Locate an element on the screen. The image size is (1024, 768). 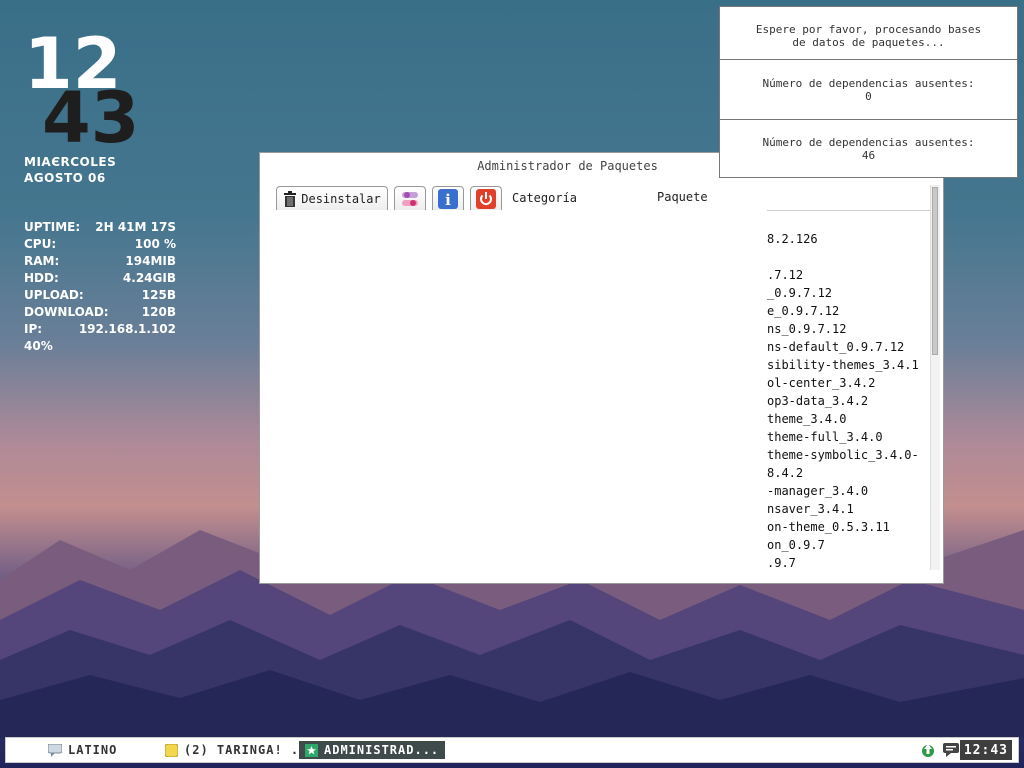
stat-cpu: CPU: 100 % is located at coordinates (100, 244).